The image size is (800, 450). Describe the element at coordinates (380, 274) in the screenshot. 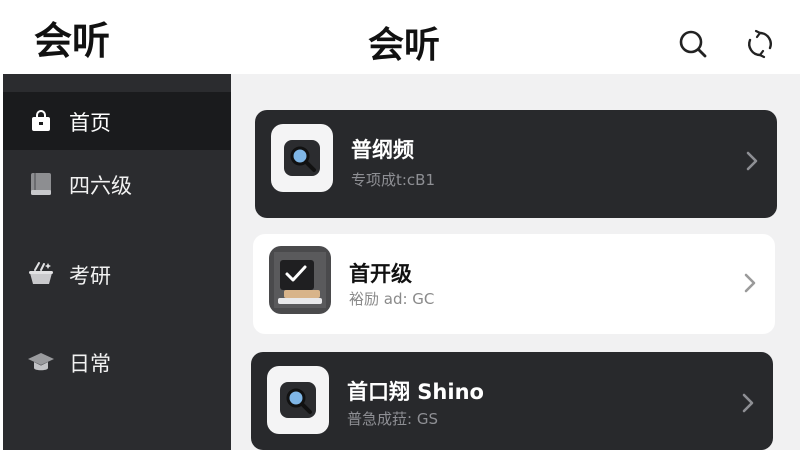

I see `card-title: 首开级` at that location.